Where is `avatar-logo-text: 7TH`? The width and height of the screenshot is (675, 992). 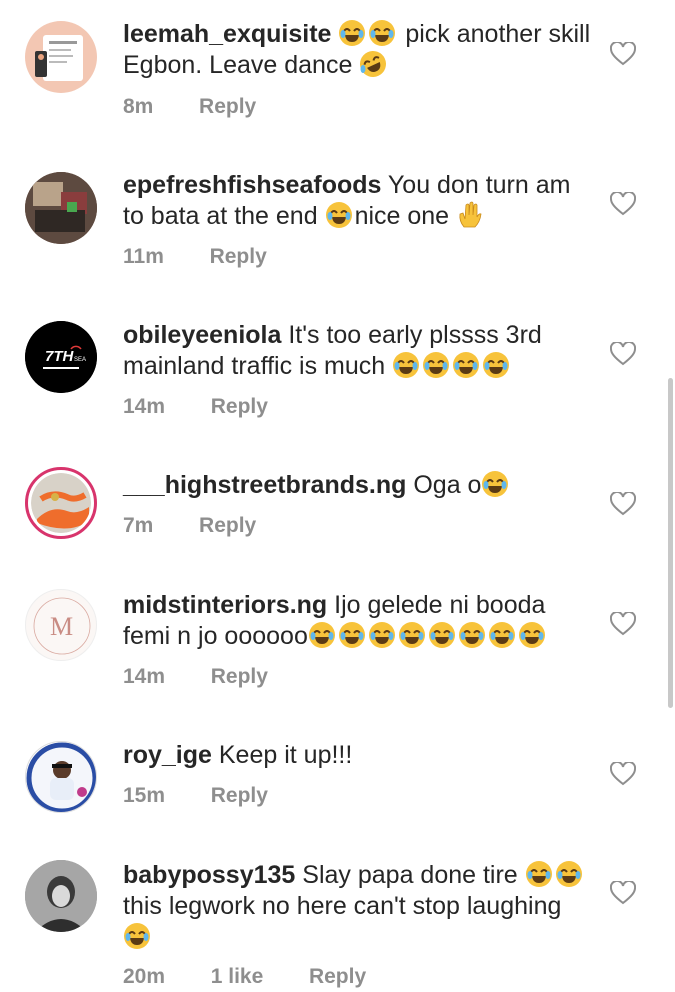 avatar-logo-text: 7TH is located at coordinates (60, 356).